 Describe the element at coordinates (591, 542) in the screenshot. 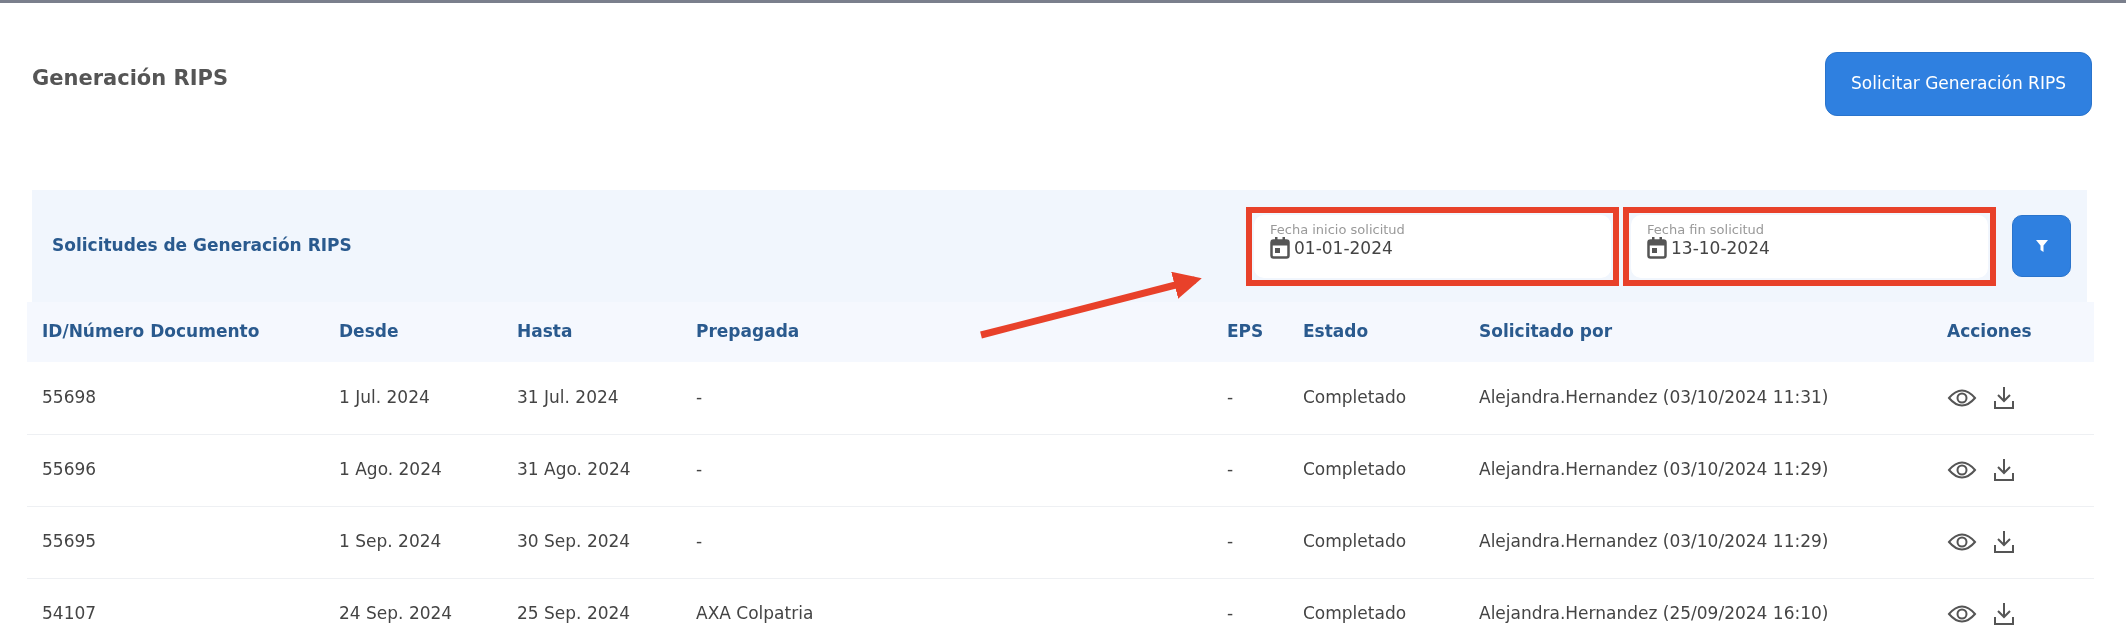

I see `table-cell: 30 Sep. 2024` at that location.